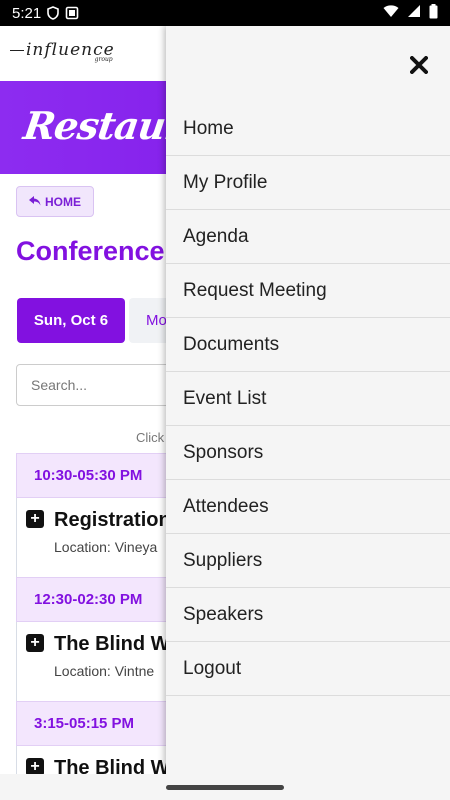  I want to click on signal-icon, so click(414, 13).